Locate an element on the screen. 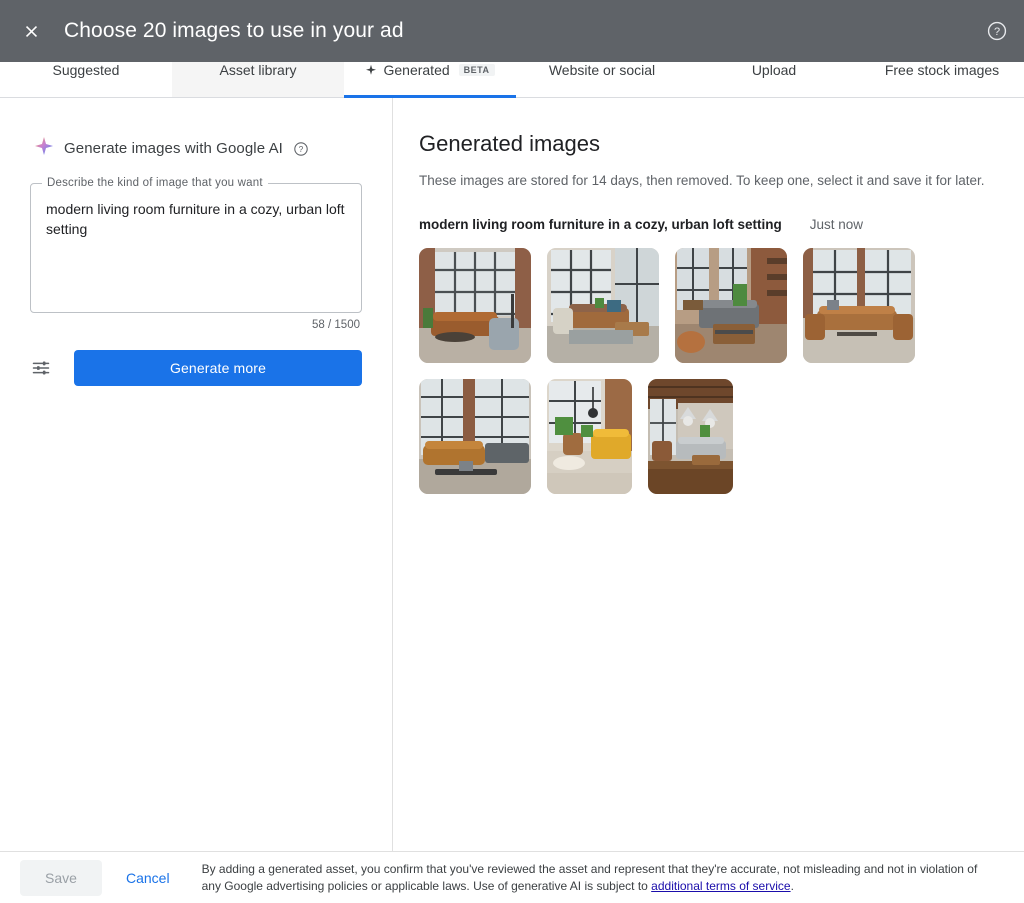  generate-section-title: Generate images with Google AI is located at coordinates (173, 148).